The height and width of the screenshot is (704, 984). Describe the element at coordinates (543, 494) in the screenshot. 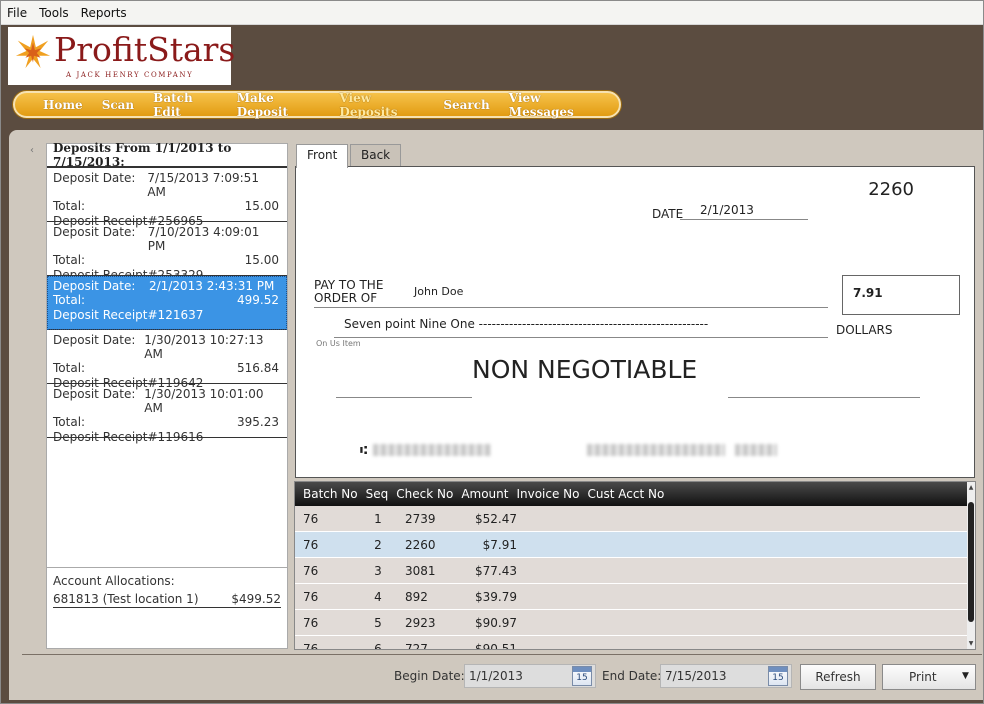

I see `col-invoice-no: Invoice No` at that location.